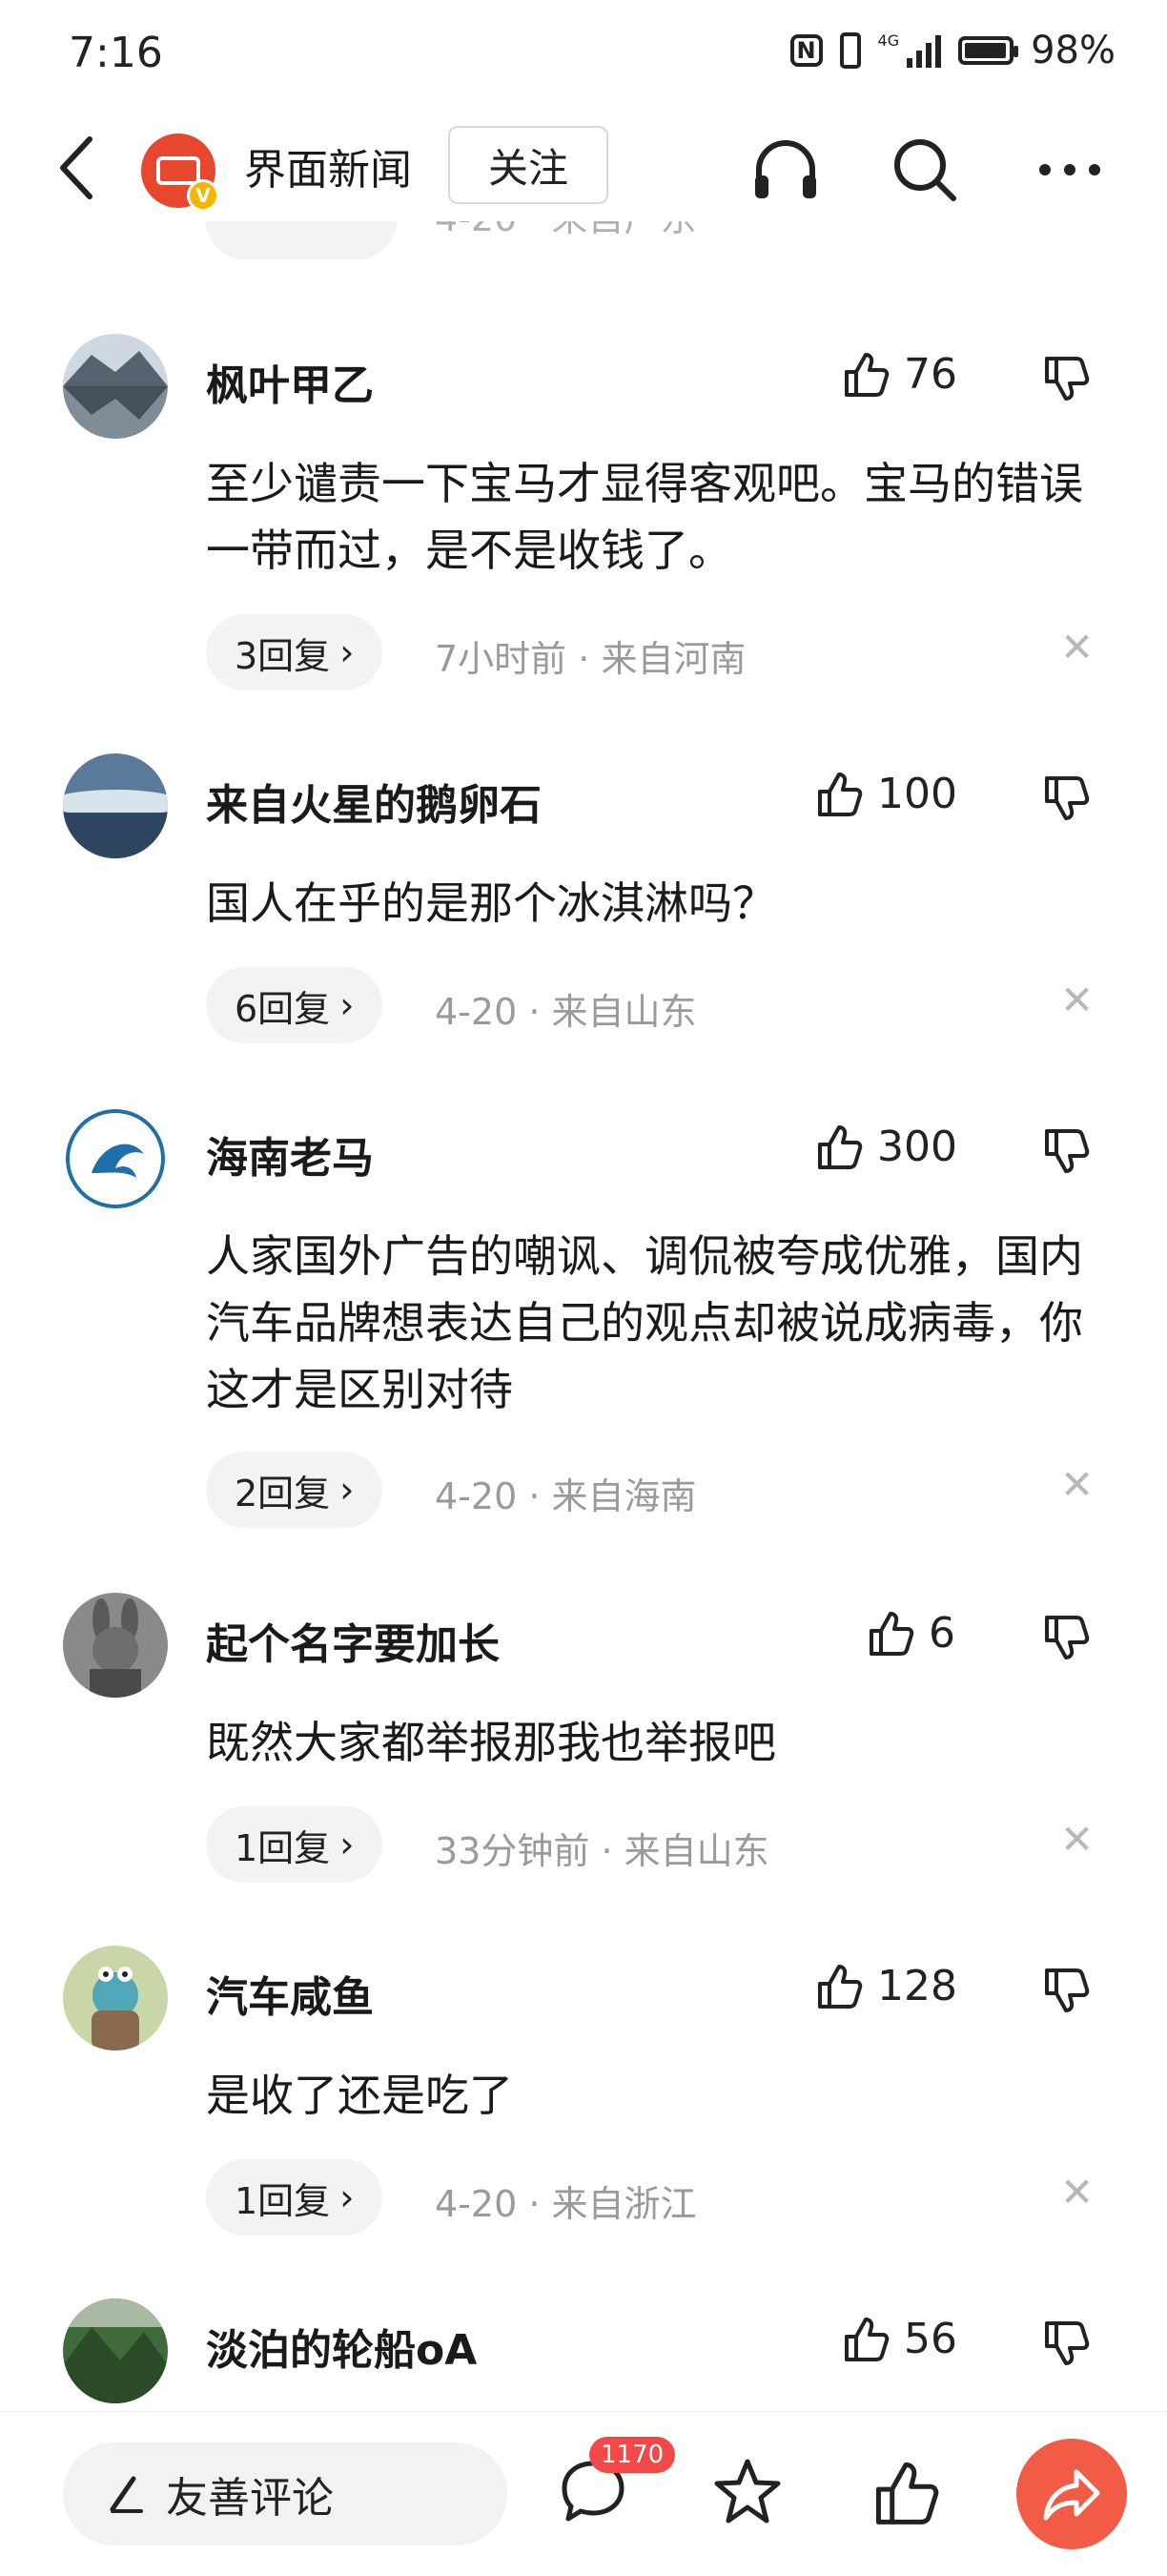 The image size is (1167, 2576). I want to click on reply-pill: 3回复 ›, so click(294, 652).